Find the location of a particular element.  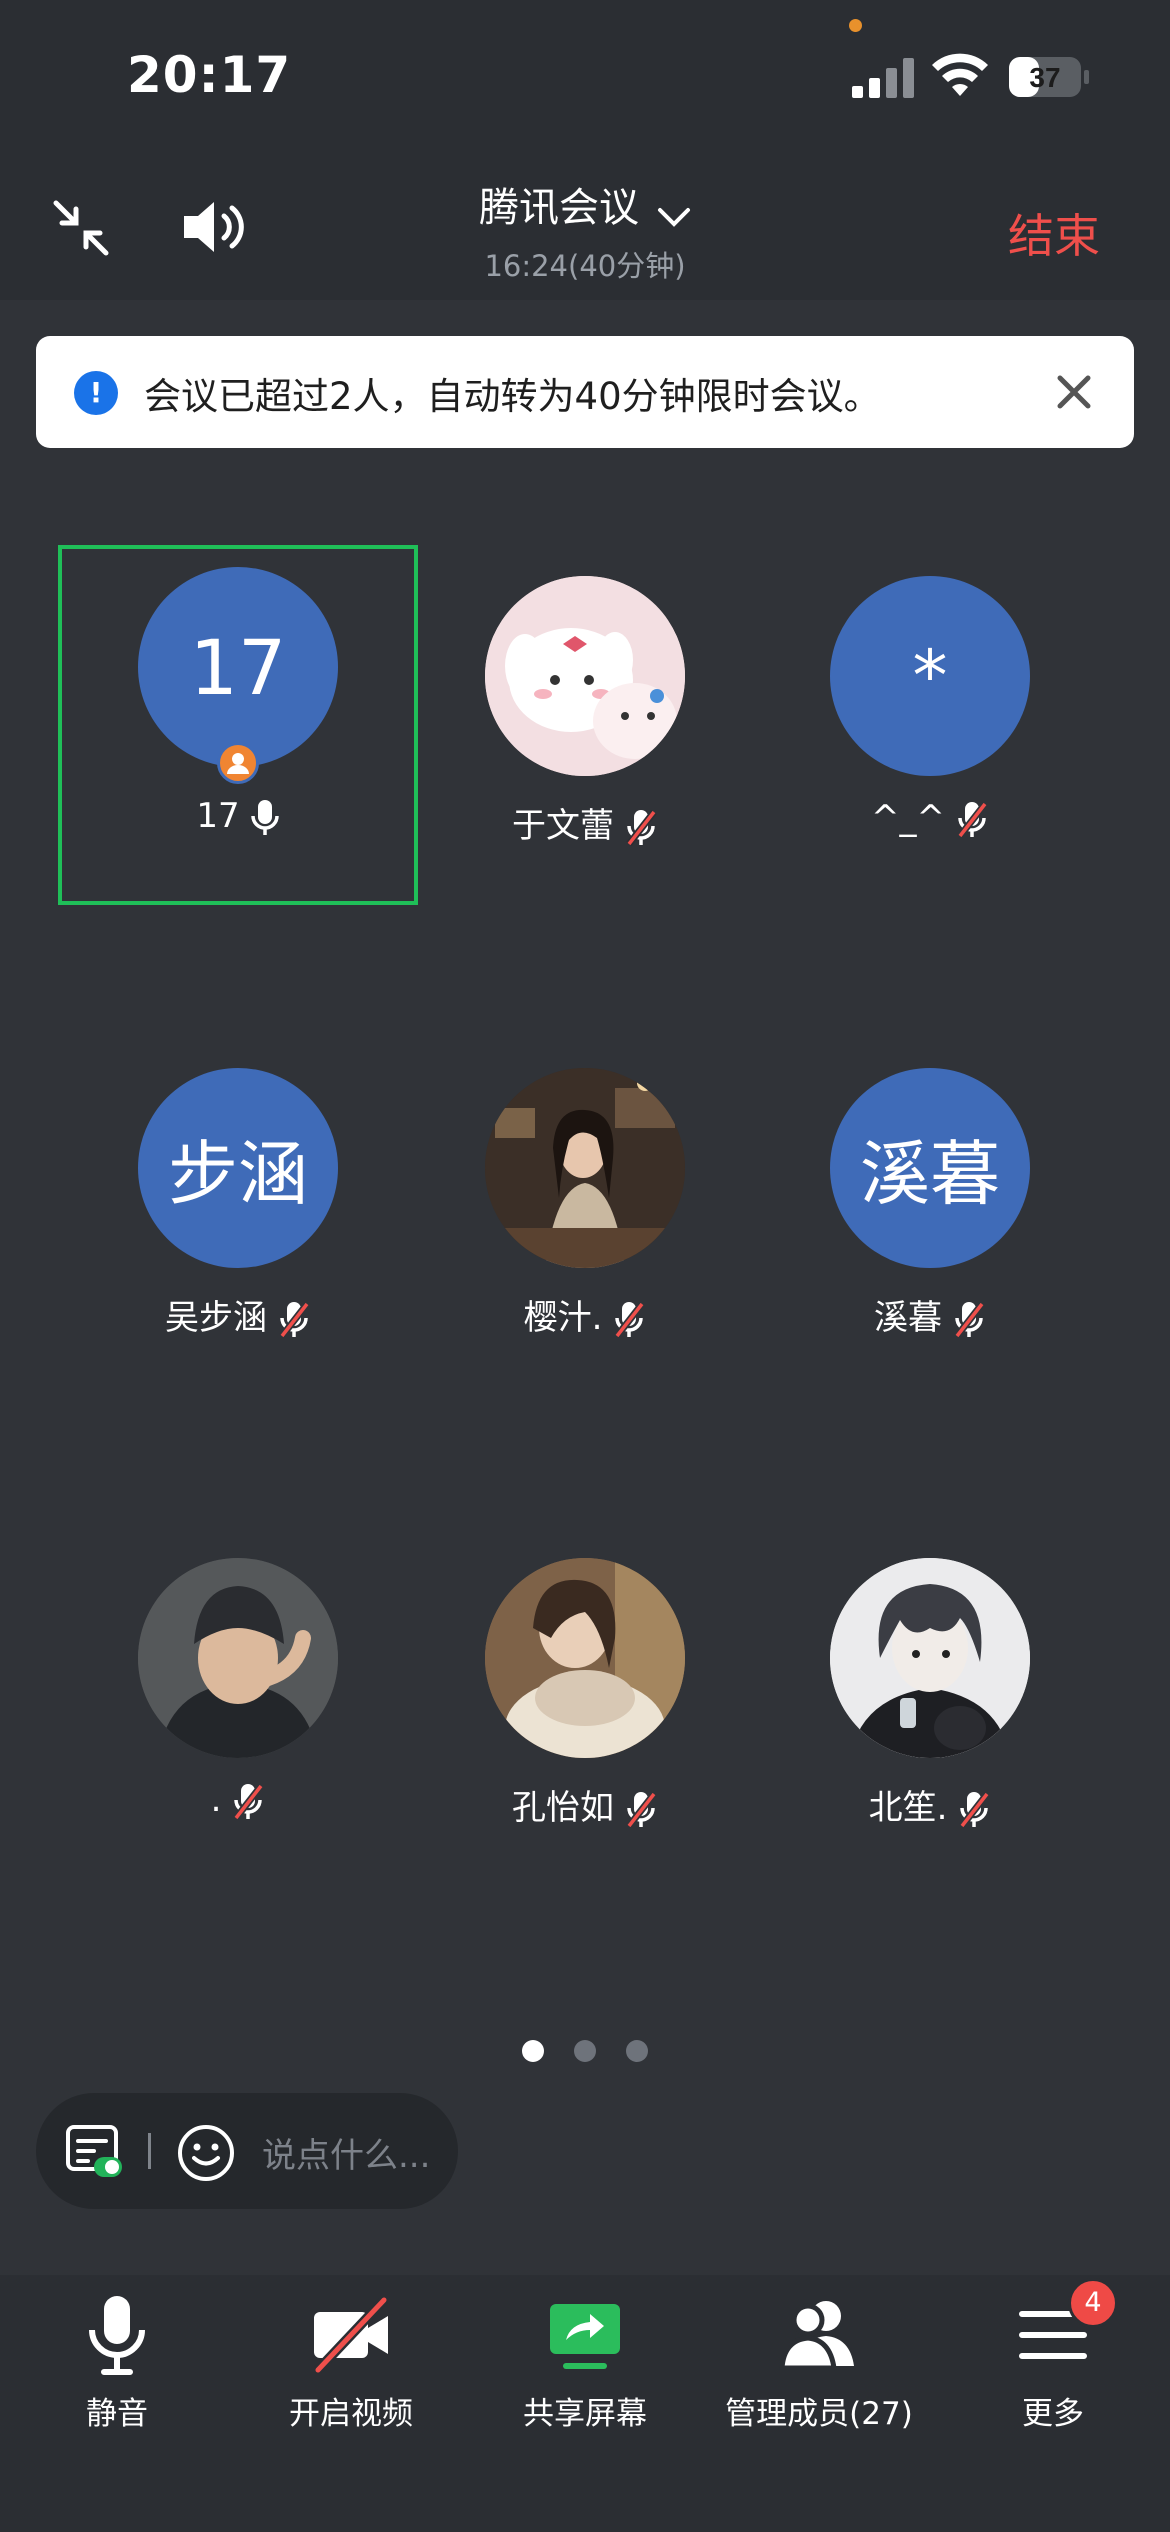

meeting-title-button: 腾讯会议 is located at coordinates (585, 204).